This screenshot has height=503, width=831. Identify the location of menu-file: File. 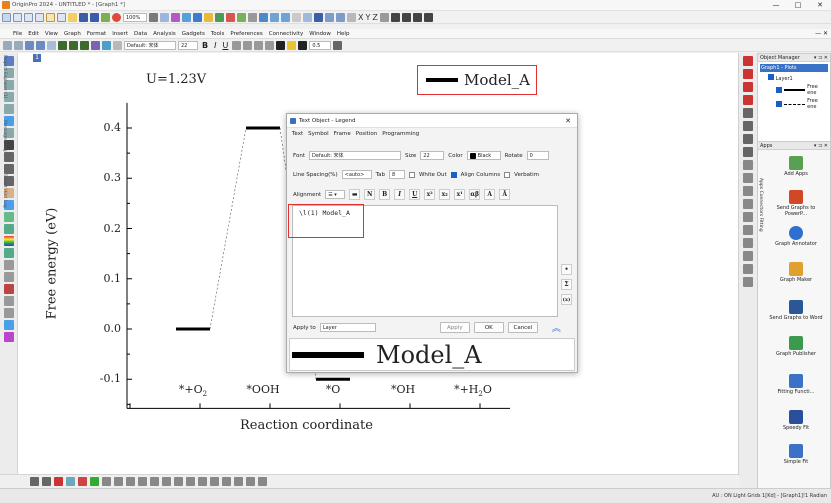
(17, 34).